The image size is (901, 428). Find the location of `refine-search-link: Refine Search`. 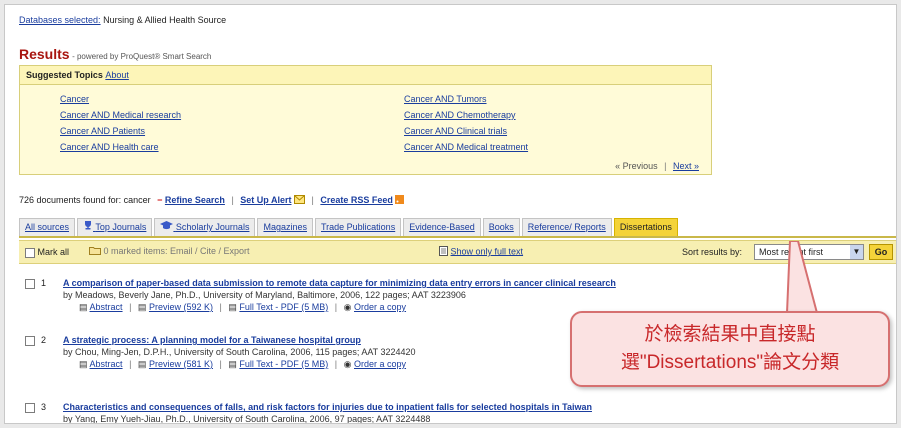

refine-search-link: Refine Search is located at coordinates (195, 200).